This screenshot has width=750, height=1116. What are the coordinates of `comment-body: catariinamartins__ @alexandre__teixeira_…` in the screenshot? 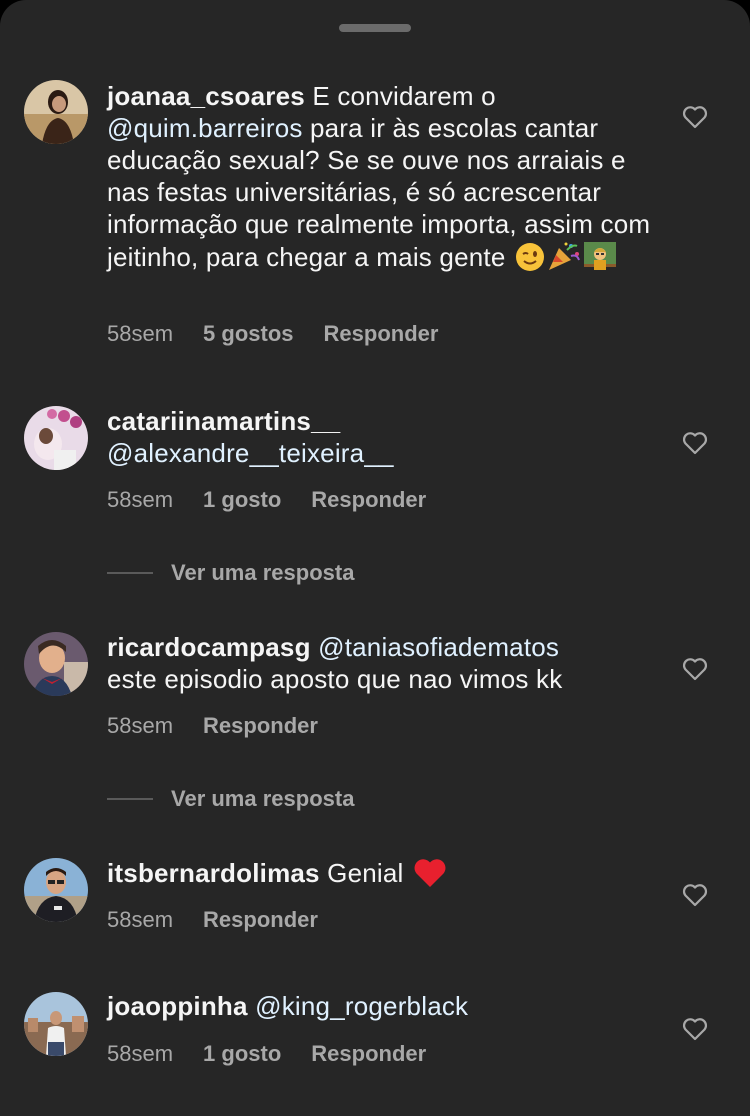 It's located at (379, 437).